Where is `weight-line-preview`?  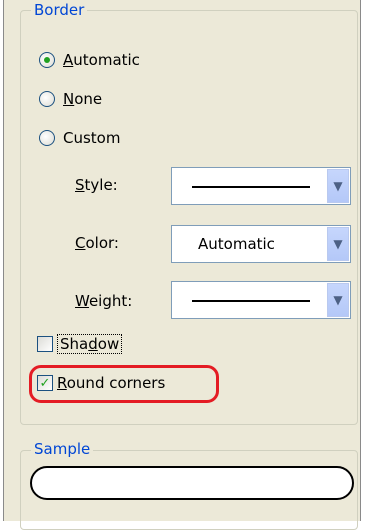 weight-line-preview is located at coordinates (251, 301).